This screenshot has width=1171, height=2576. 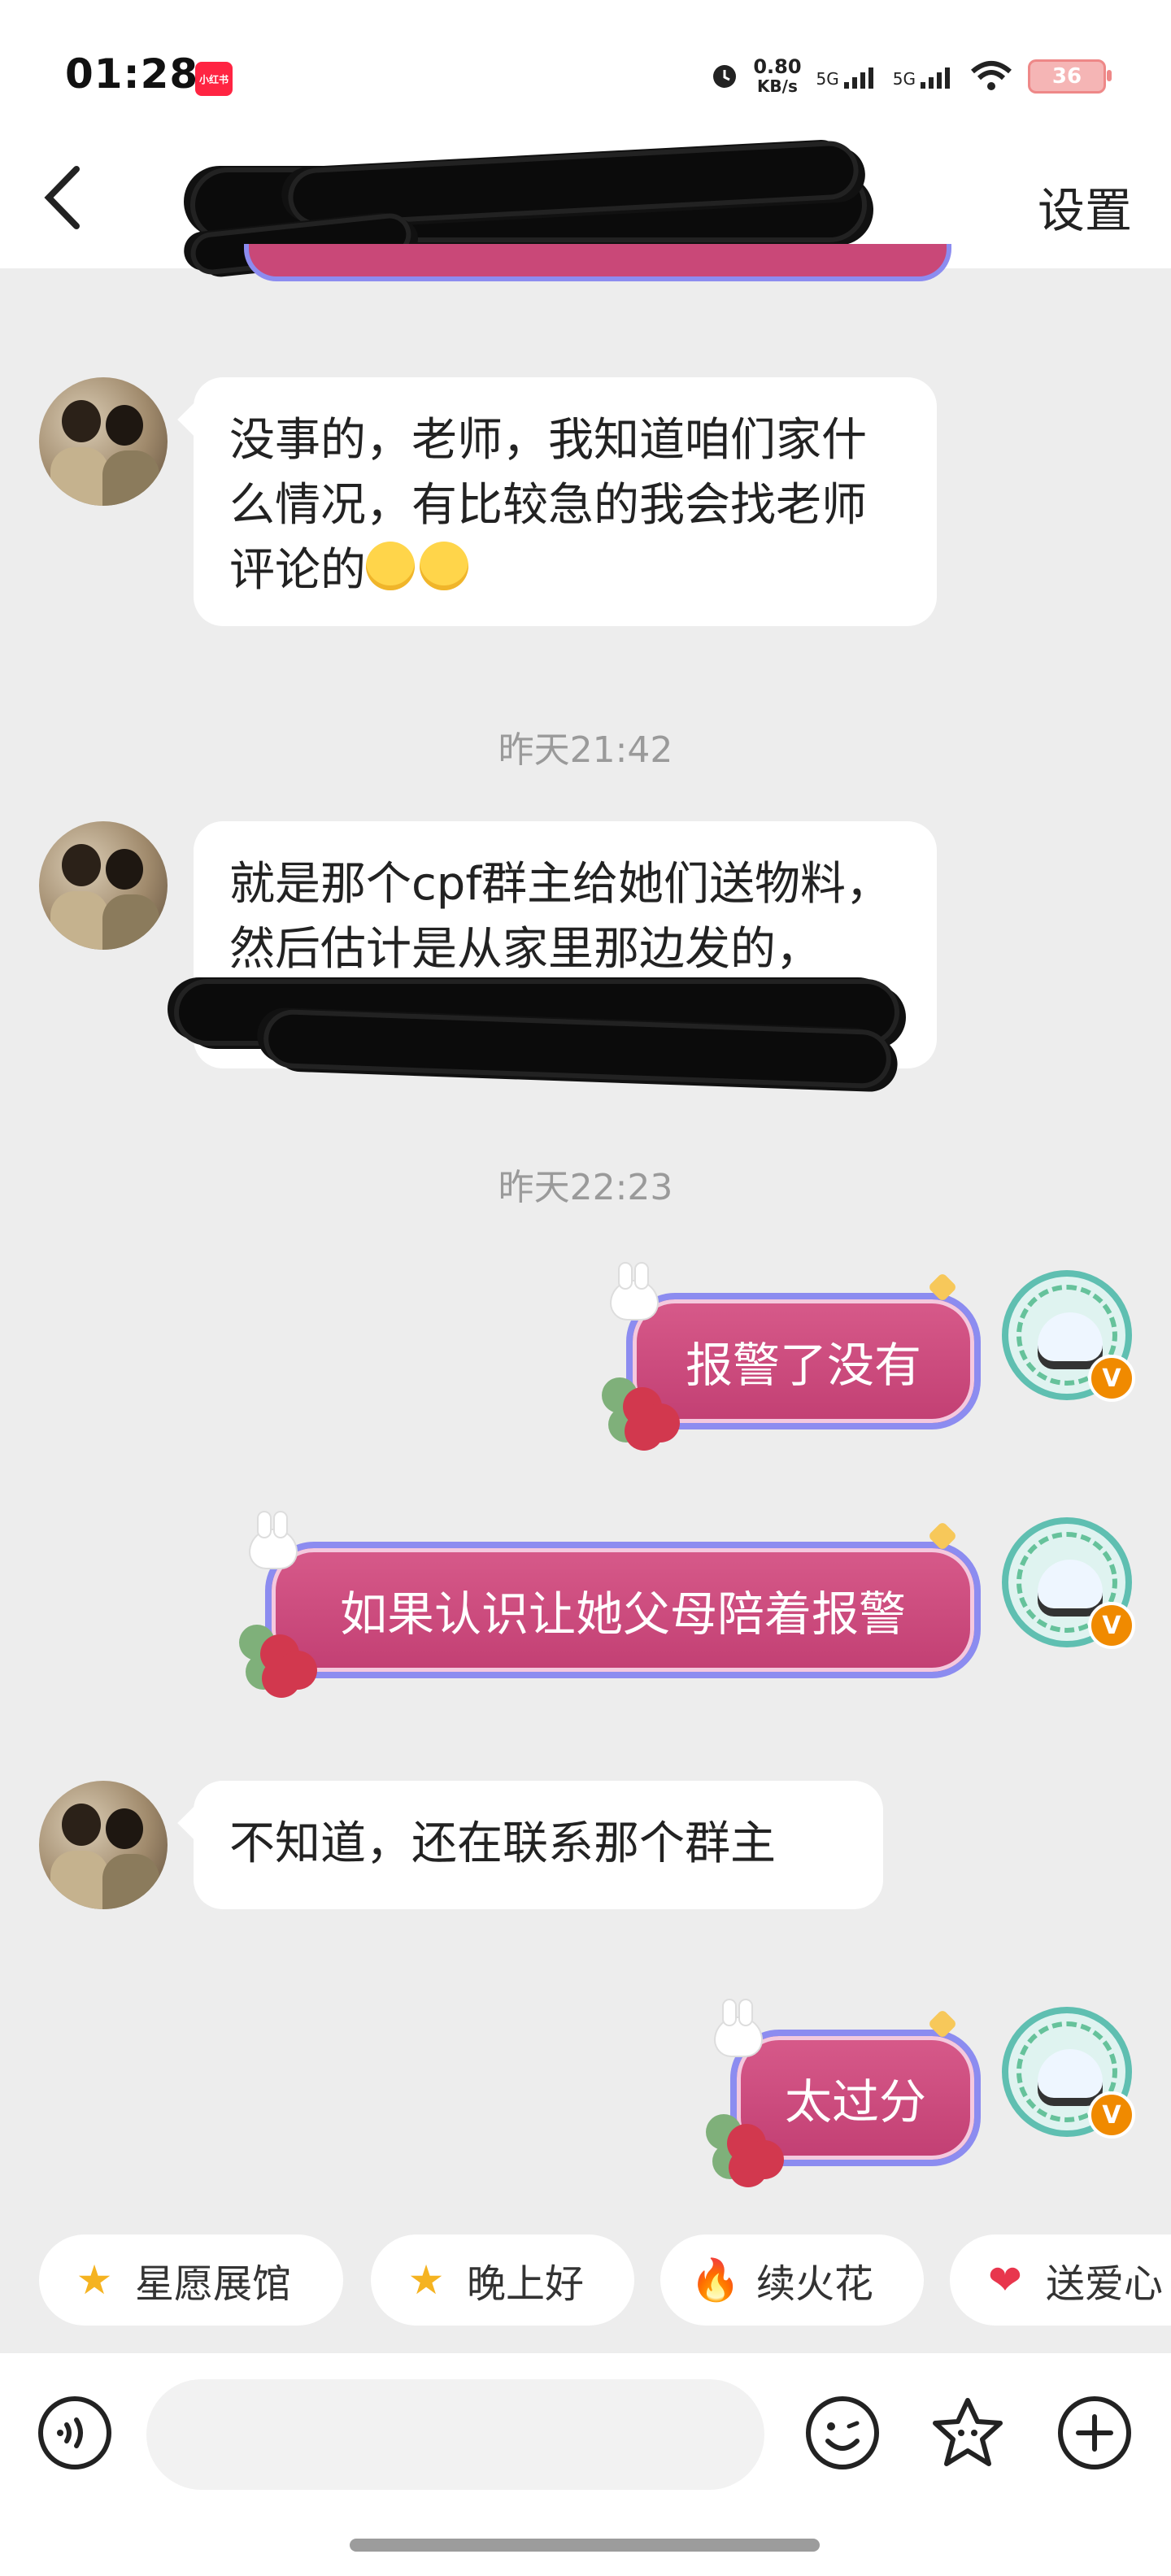 I want to click on star-icon: ★, so click(x=95, y=2280).